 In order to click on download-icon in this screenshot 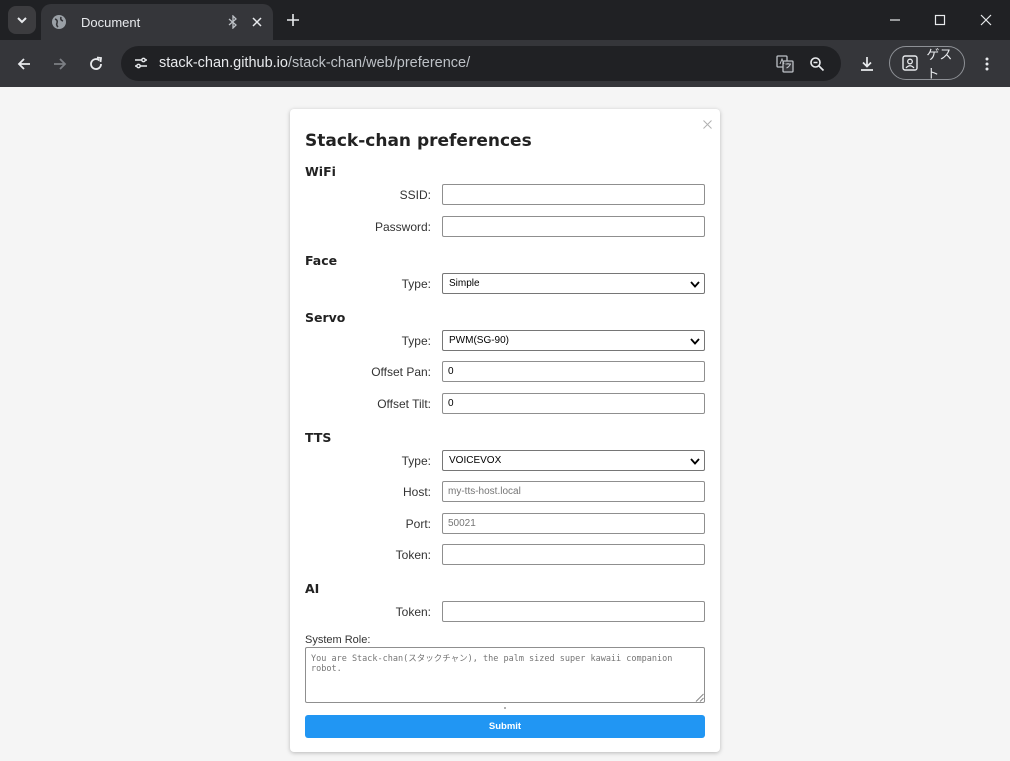, I will do `click(867, 64)`.